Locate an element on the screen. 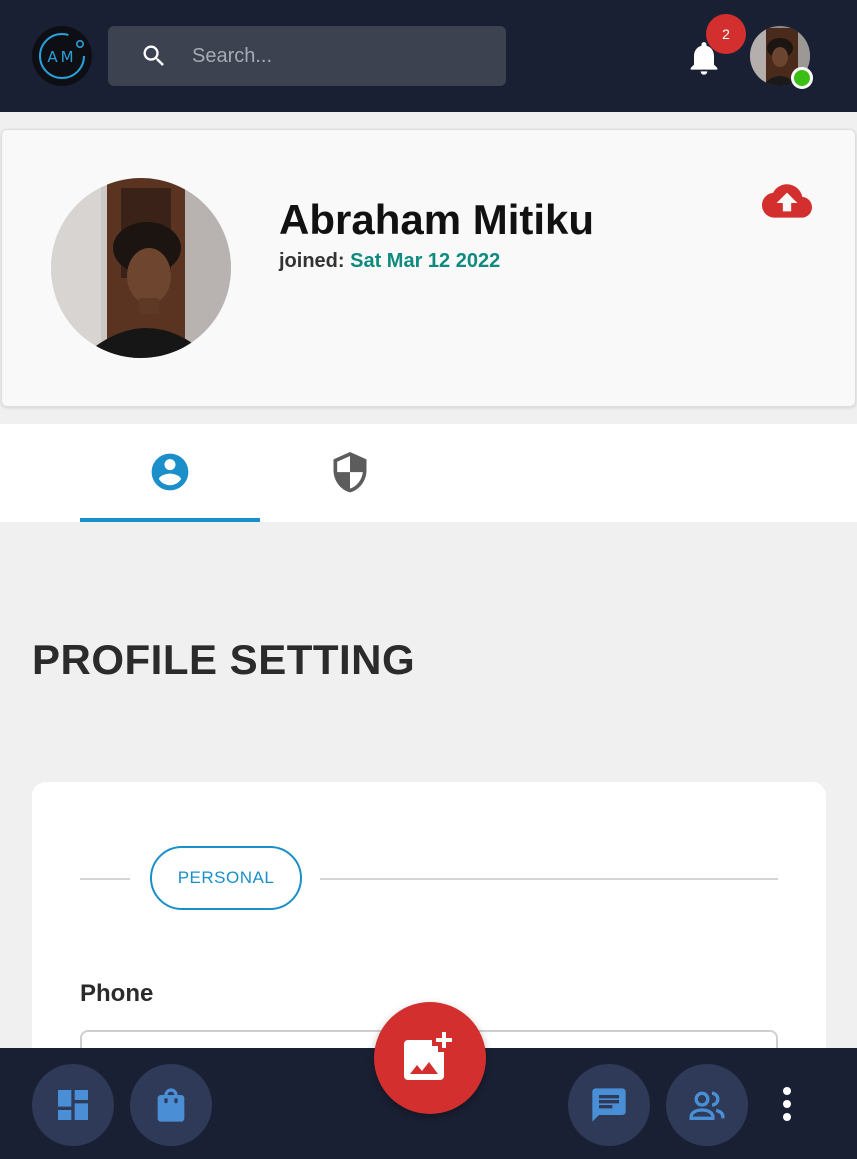 The width and height of the screenshot is (857, 1159). profile-name: Abraham Mitiku is located at coordinates (437, 219).